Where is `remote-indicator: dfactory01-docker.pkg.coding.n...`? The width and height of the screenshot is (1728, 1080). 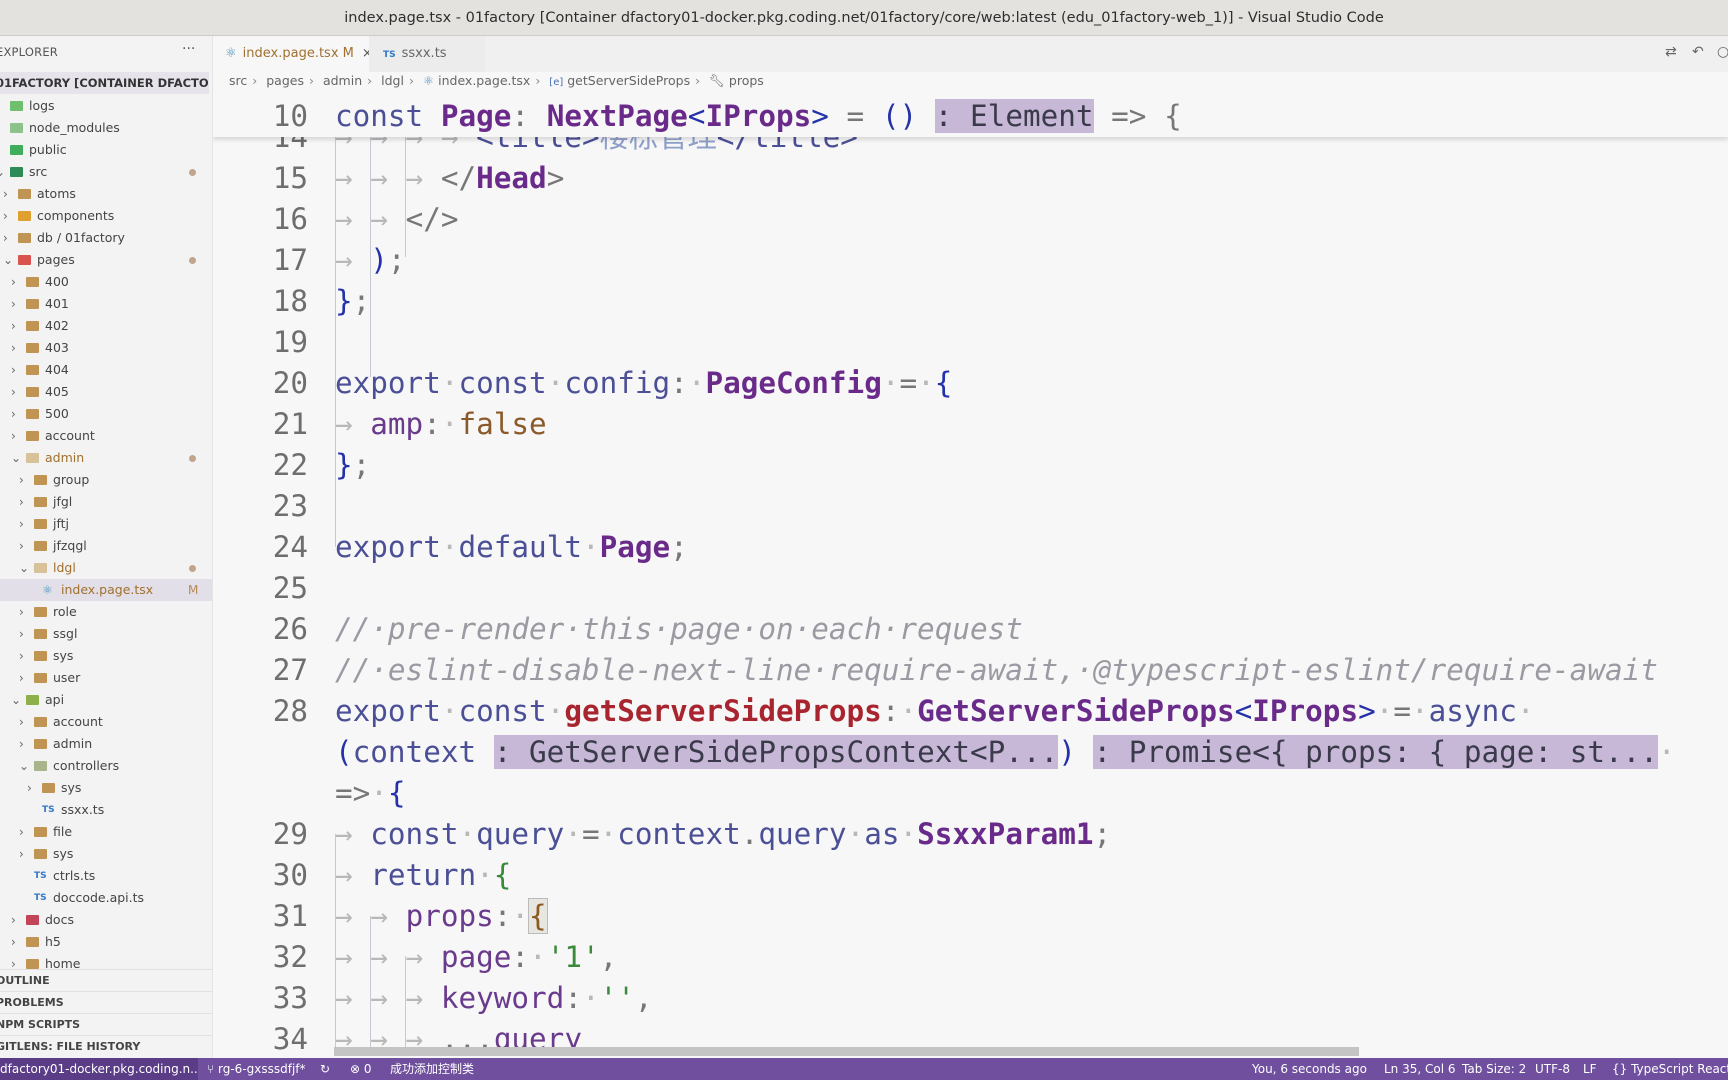
remote-indicator: dfactory01-docker.pkg.coding.n... is located at coordinates (99, 1069).